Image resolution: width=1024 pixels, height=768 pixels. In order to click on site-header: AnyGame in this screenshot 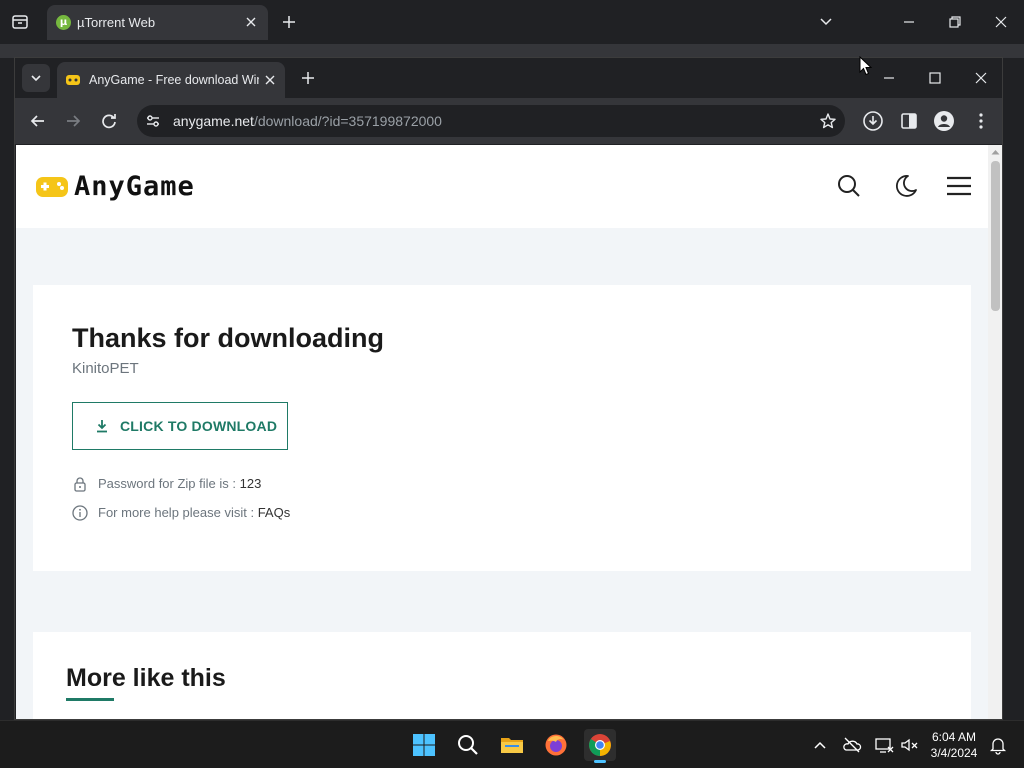, I will do `click(502, 186)`.